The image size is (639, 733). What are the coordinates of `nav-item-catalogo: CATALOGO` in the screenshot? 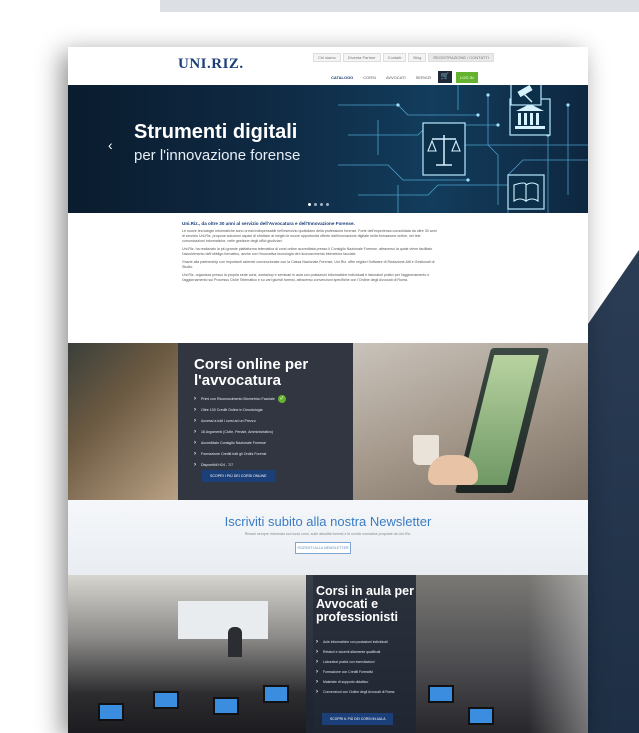 It's located at (342, 77).